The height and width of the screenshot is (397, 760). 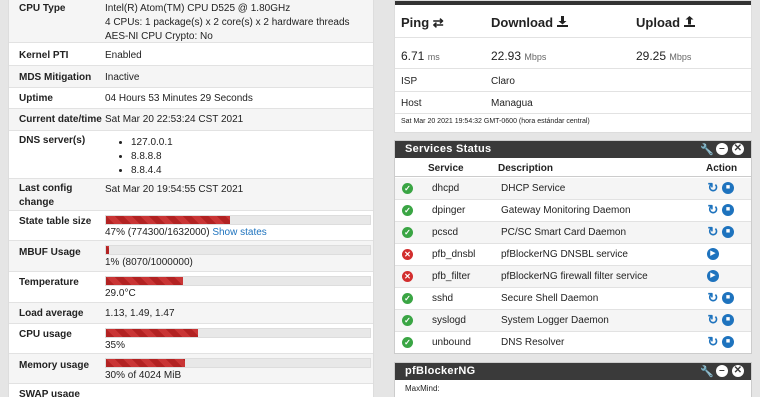 What do you see at coordinates (191, 256) in the screenshot?
I see `mbuf-row: MBUF Usage 1% (8070/1000000)` at bounding box center [191, 256].